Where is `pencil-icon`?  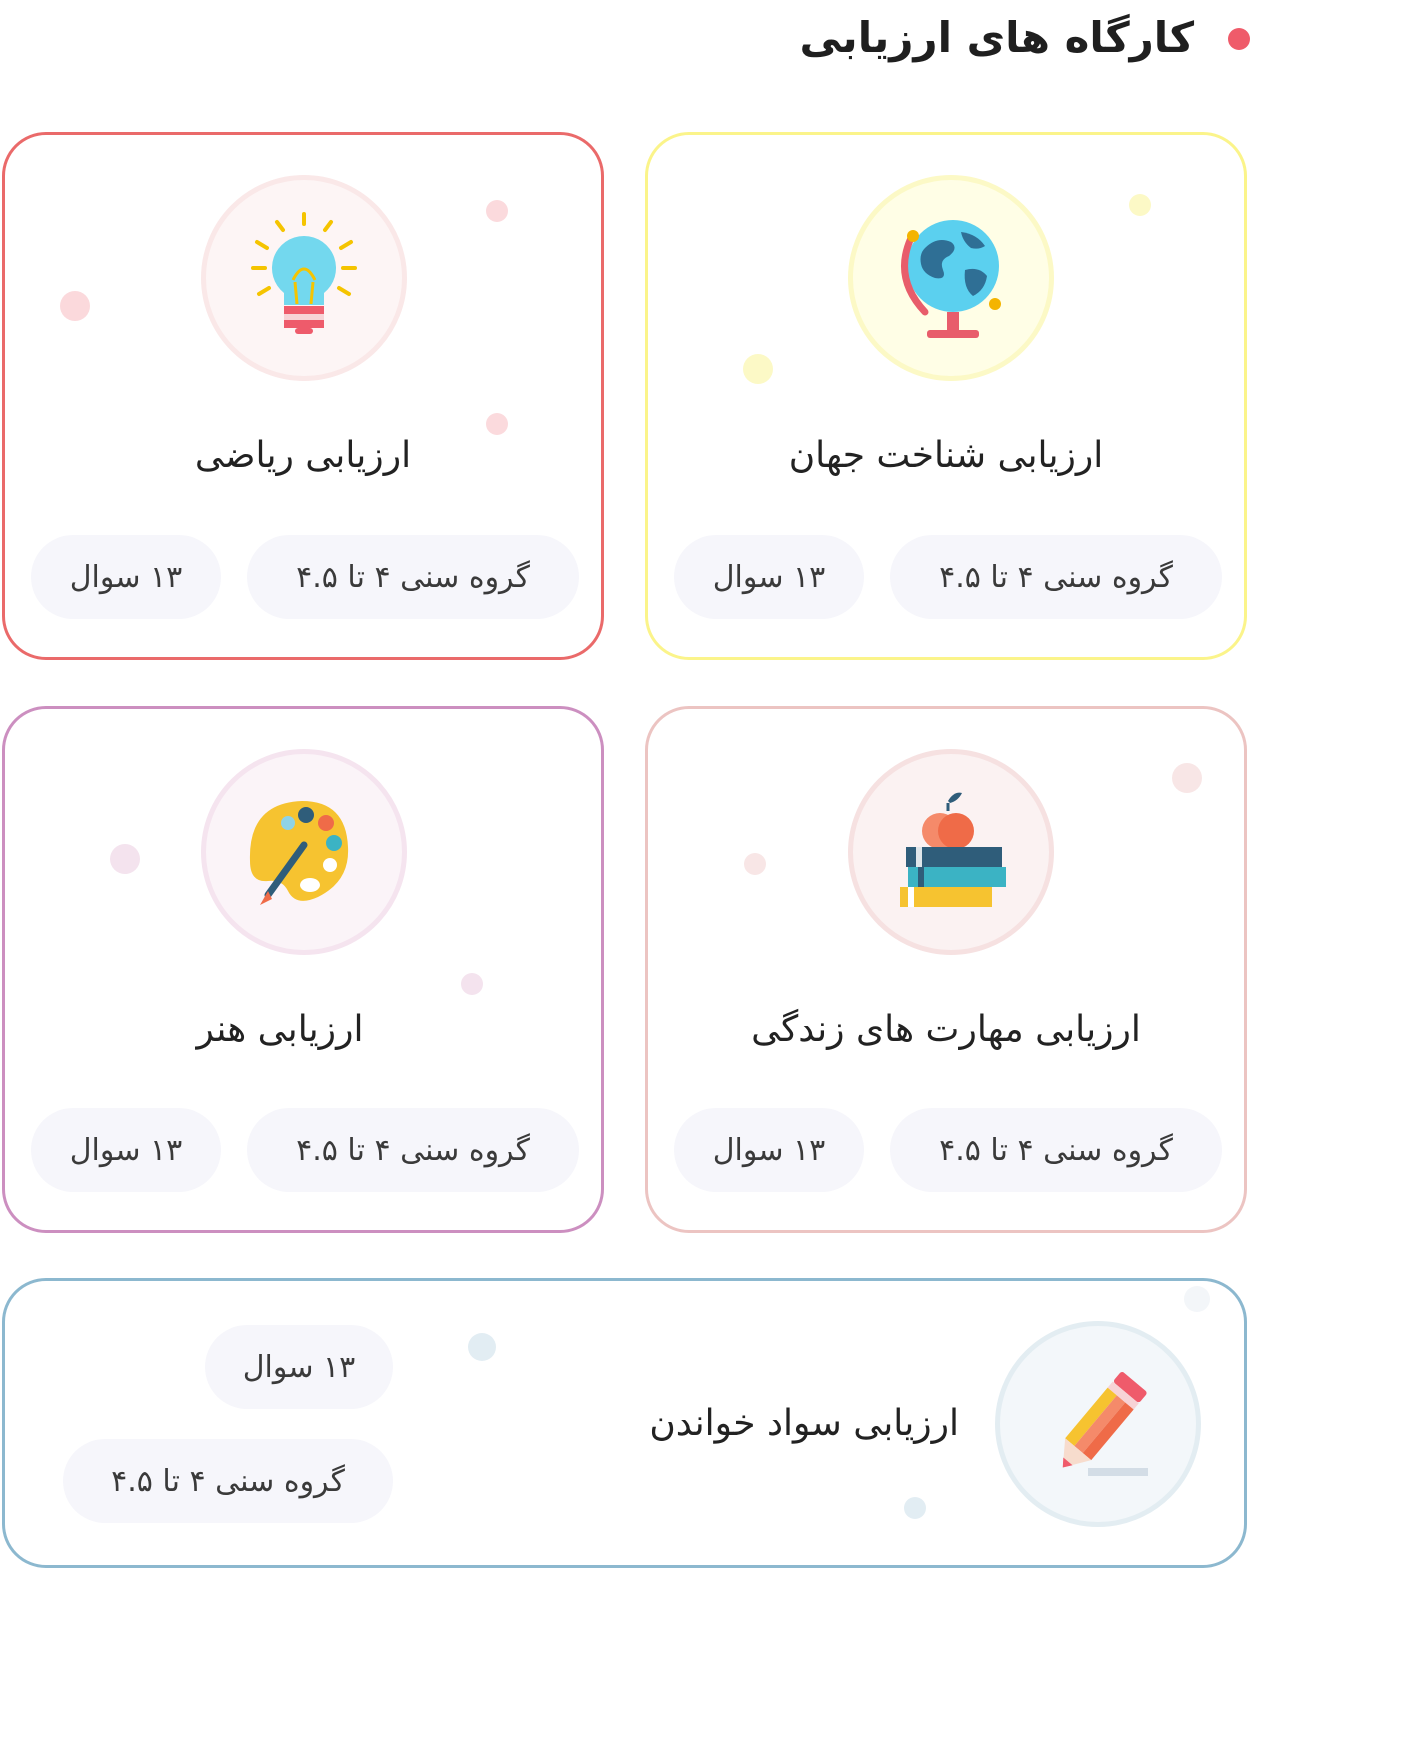 pencil-icon is located at coordinates (1105, 1424).